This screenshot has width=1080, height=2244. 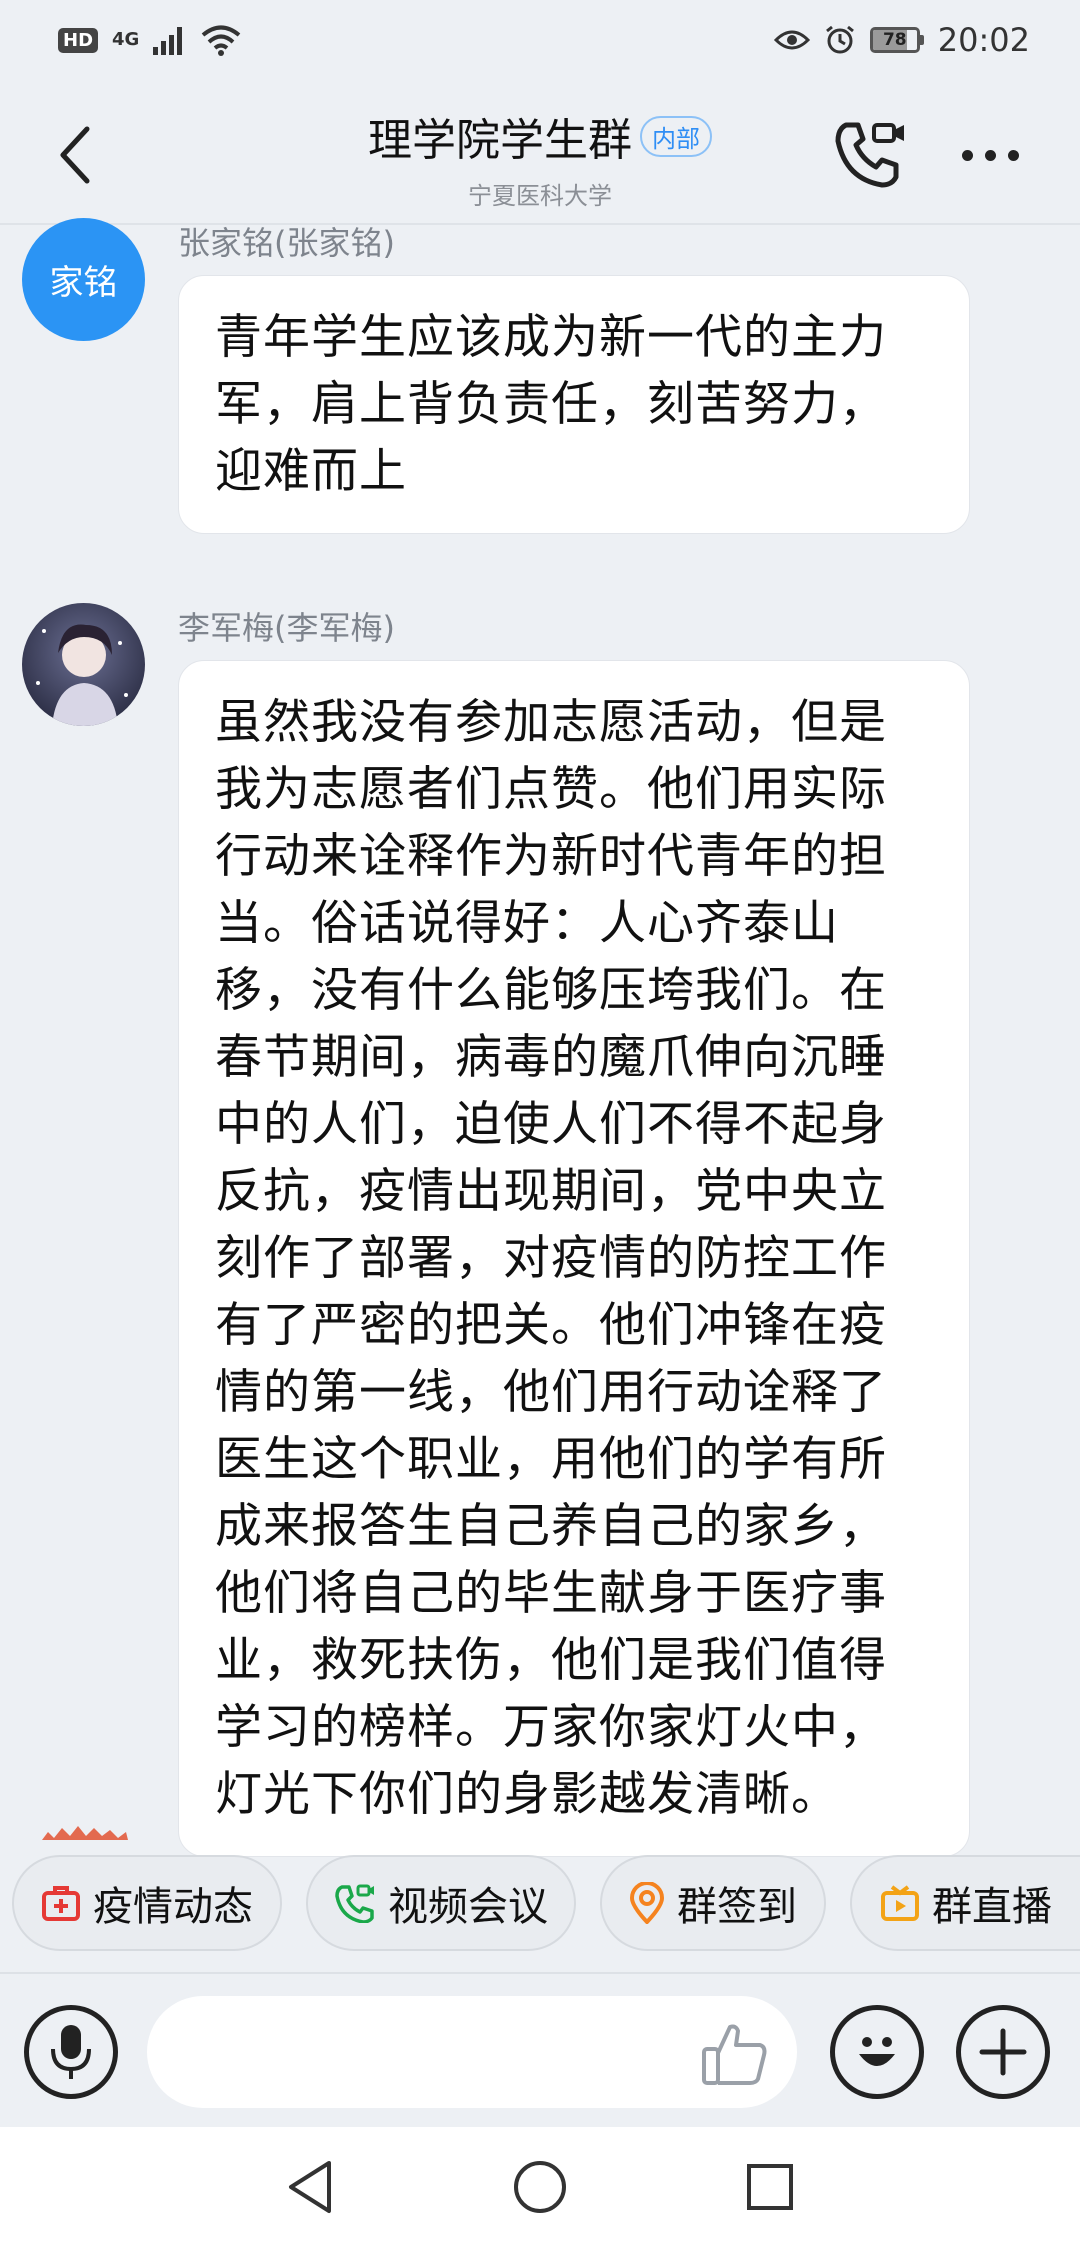 What do you see at coordinates (540, 196) in the screenshot?
I see `organization-subtitle: 宁夏医科大学` at bounding box center [540, 196].